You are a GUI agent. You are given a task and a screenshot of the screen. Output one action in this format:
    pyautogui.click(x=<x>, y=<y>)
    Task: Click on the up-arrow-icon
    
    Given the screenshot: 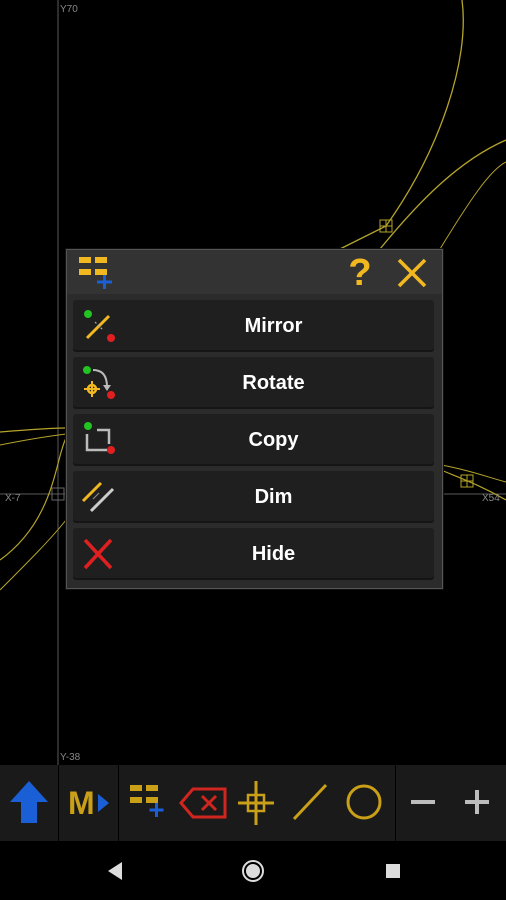 What is the action you would take?
    pyautogui.click(x=29, y=803)
    